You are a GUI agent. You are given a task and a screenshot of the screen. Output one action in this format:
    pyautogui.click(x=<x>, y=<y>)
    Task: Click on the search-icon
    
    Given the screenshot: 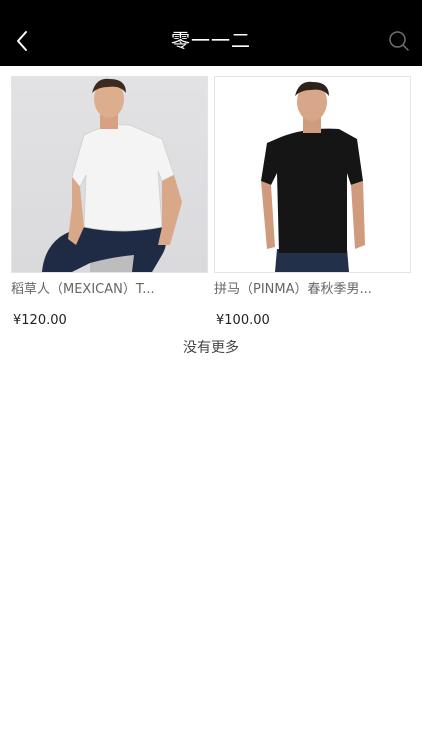 What is the action you would take?
    pyautogui.click(x=399, y=41)
    